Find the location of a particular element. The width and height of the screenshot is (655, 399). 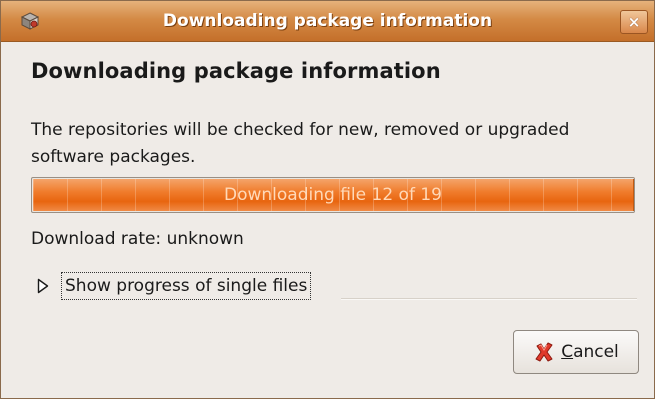

download-rate-label: Download rate: unknown is located at coordinates (137, 239).